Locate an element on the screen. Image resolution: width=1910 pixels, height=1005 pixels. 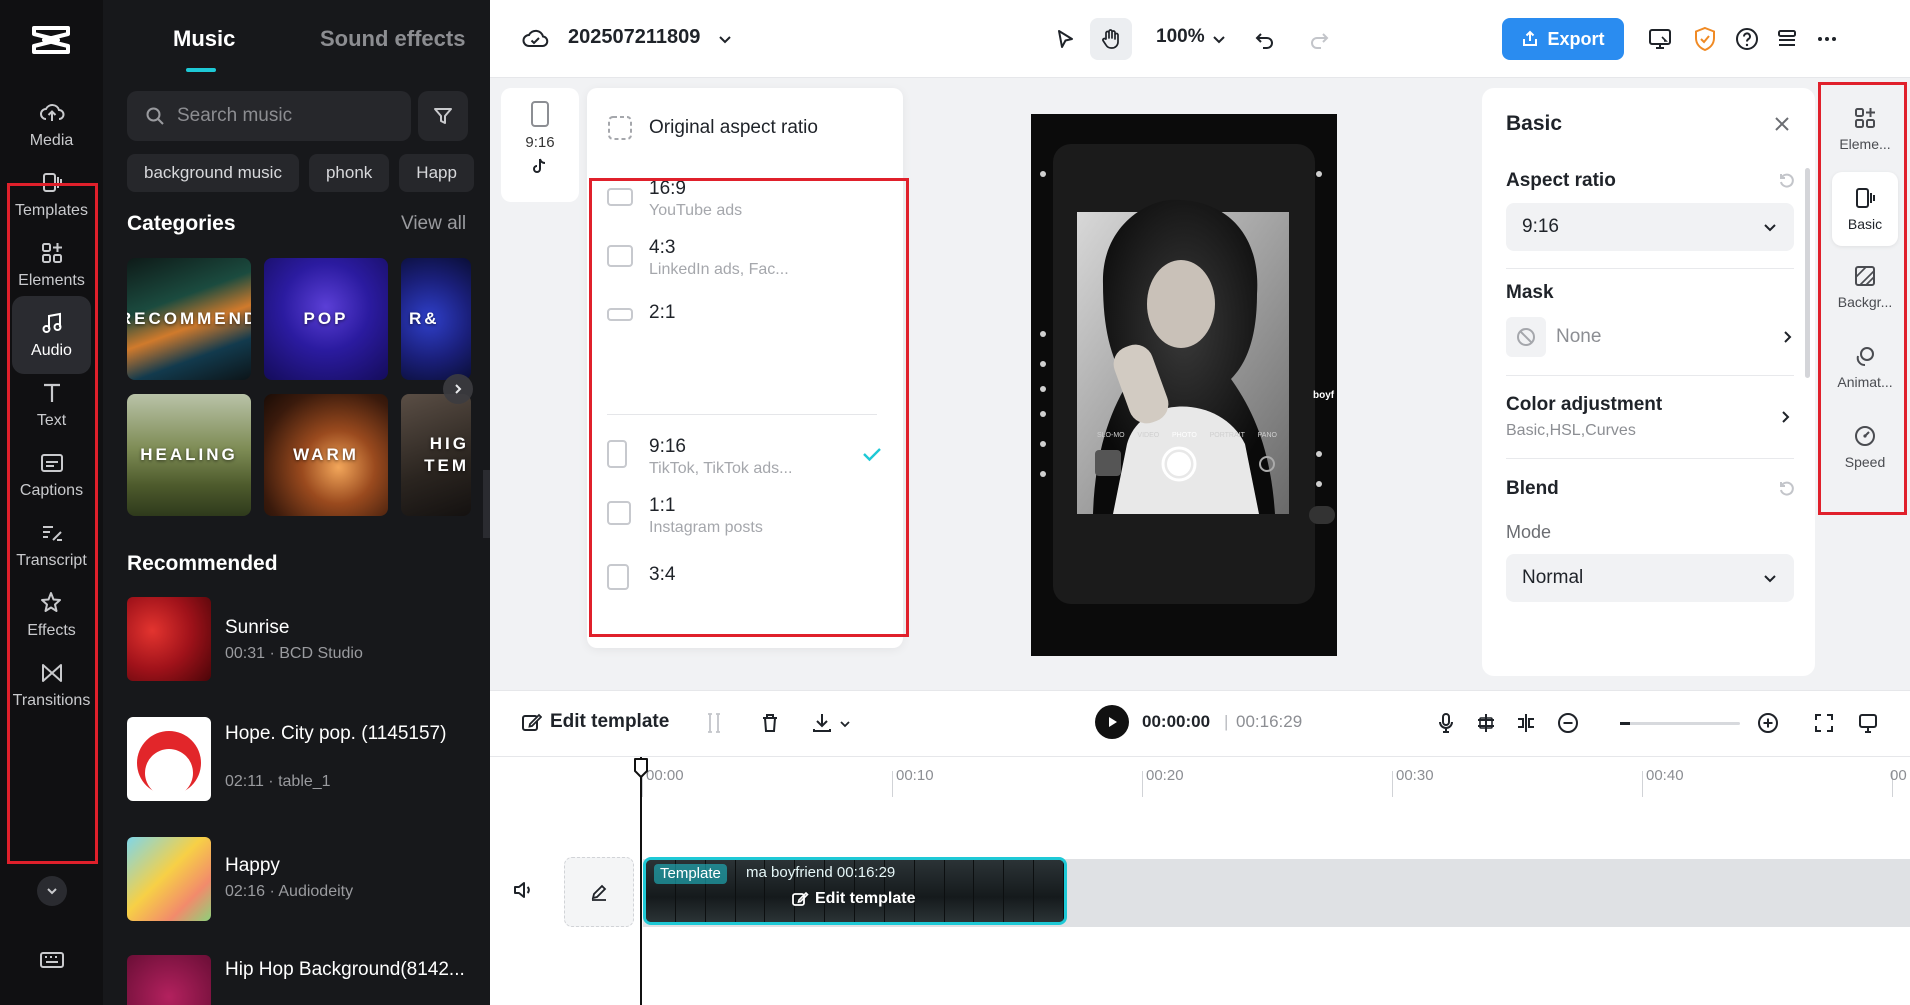
rail-captions: Captions is located at coordinates (51, 475).